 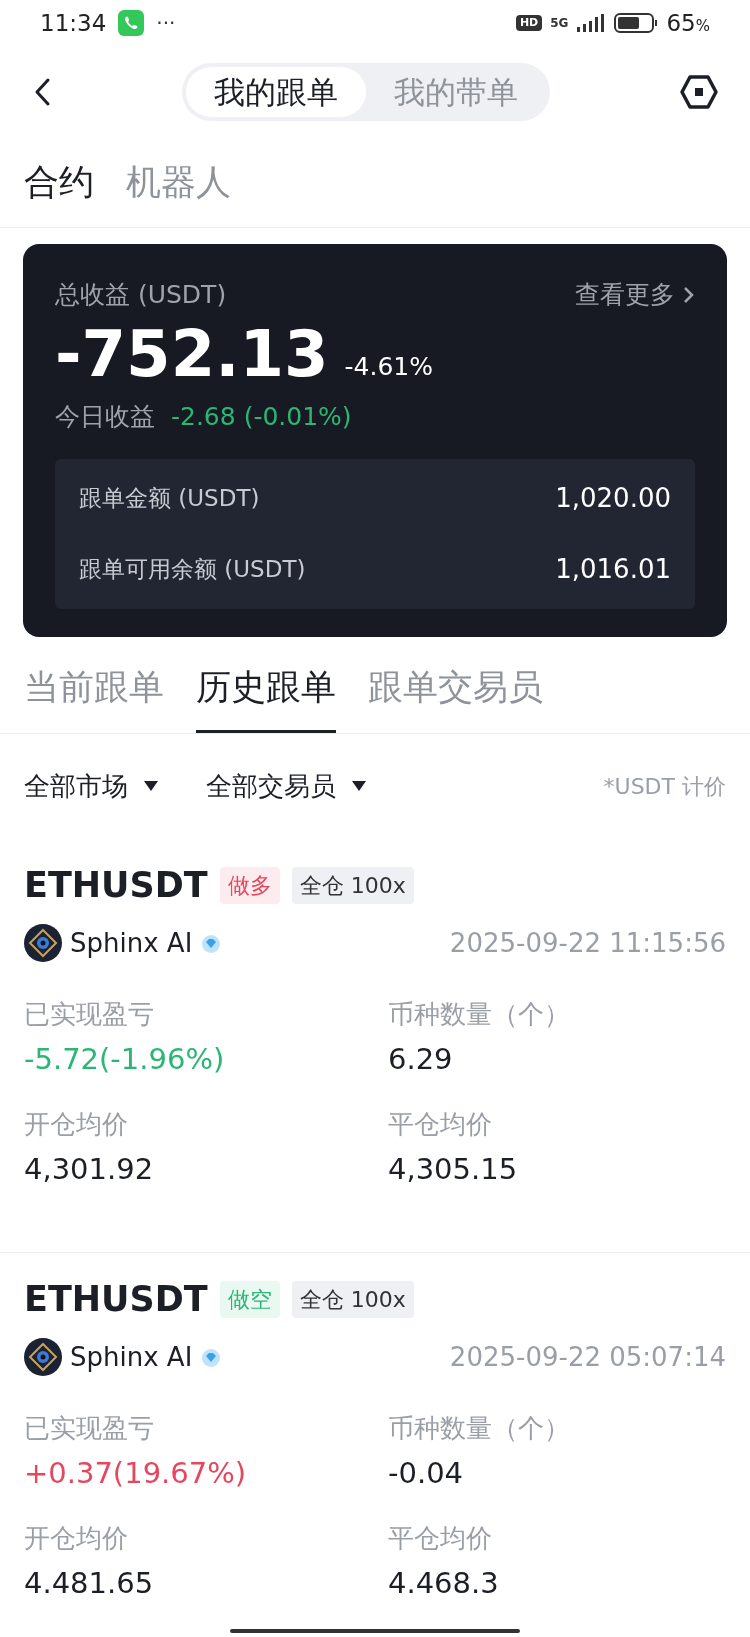 What do you see at coordinates (591, 23) in the screenshot?
I see `signal-icon` at bounding box center [591, 23].